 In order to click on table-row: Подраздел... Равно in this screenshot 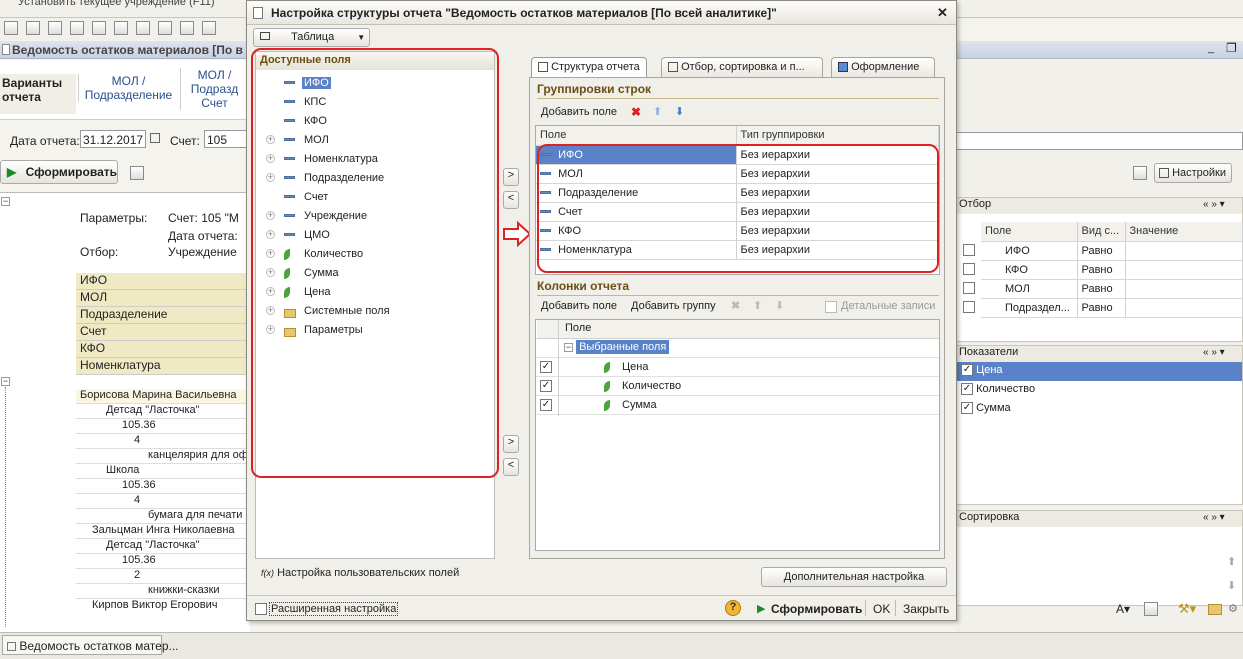, I will do `click(1112, 308)`.